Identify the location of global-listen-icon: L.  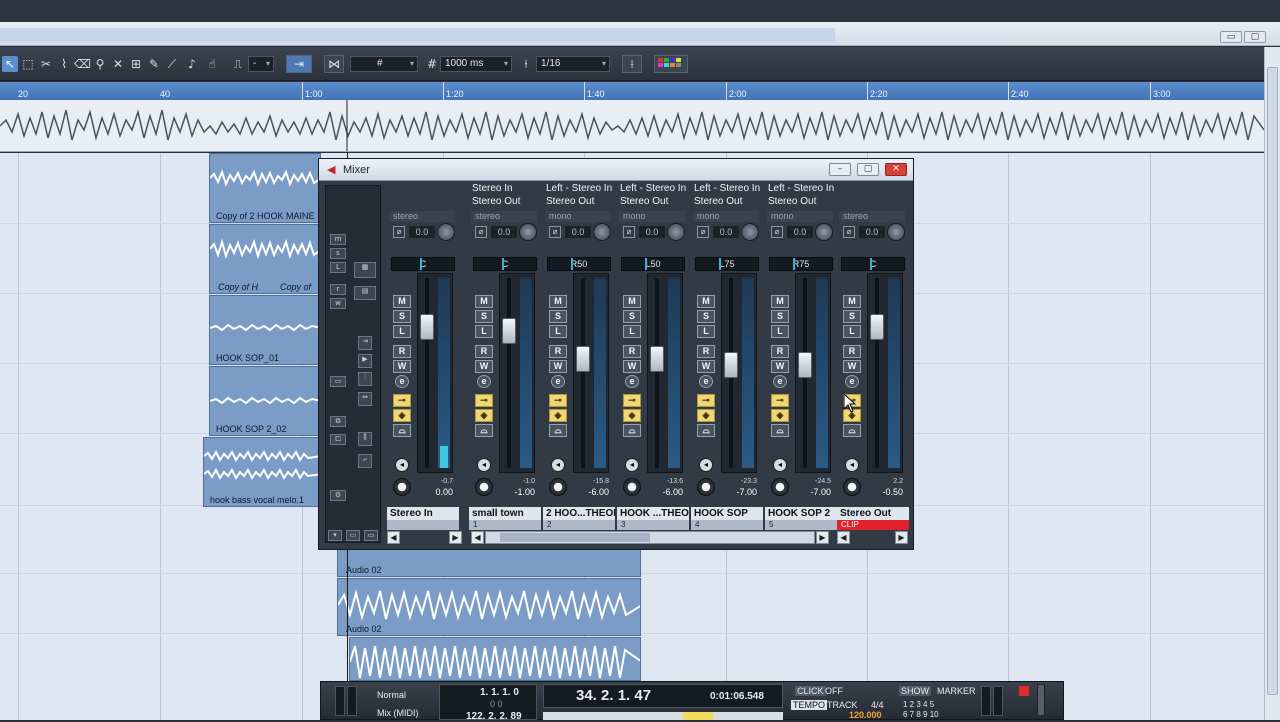
(338, 267).